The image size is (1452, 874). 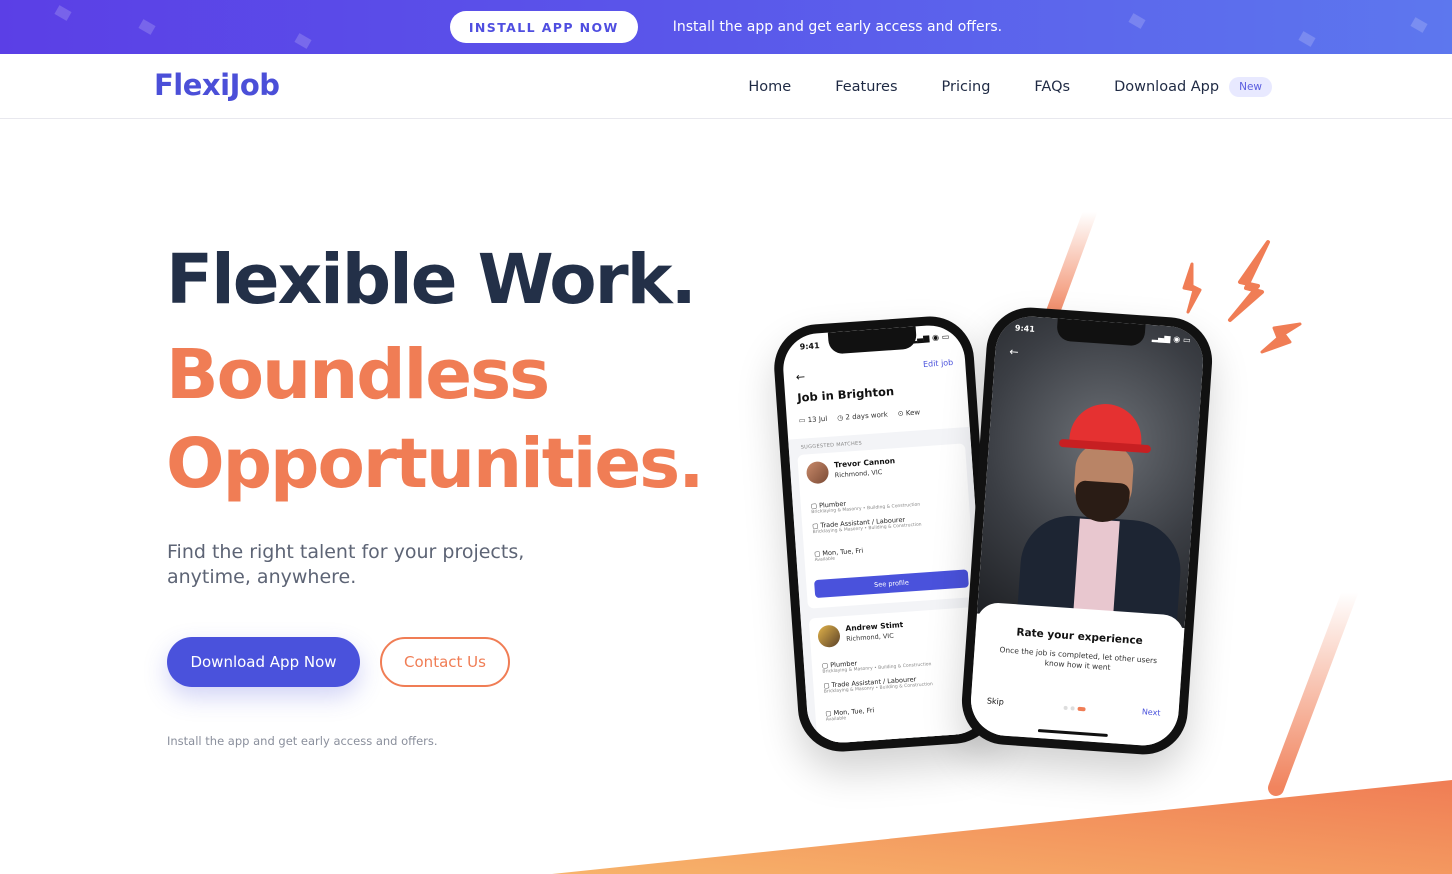 What do you see at coordinates (1002, 827) in the screenshot?
I see `orange-wedge` at bounding box center [1002, 827].